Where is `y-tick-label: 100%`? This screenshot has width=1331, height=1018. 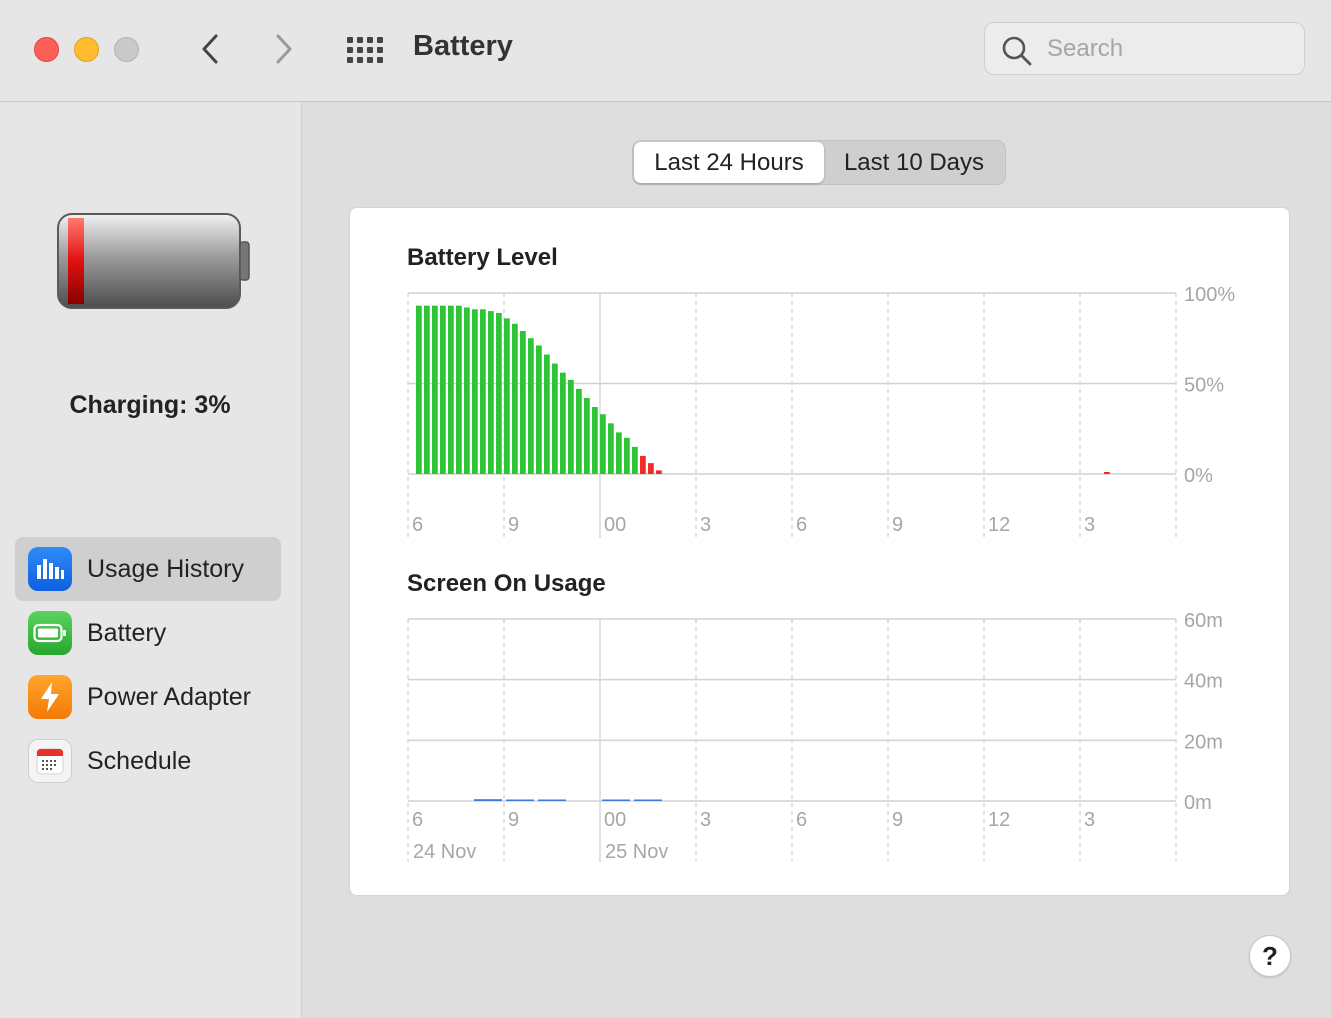 y-tick-label: 100% is located at coordinates (1209, 295).